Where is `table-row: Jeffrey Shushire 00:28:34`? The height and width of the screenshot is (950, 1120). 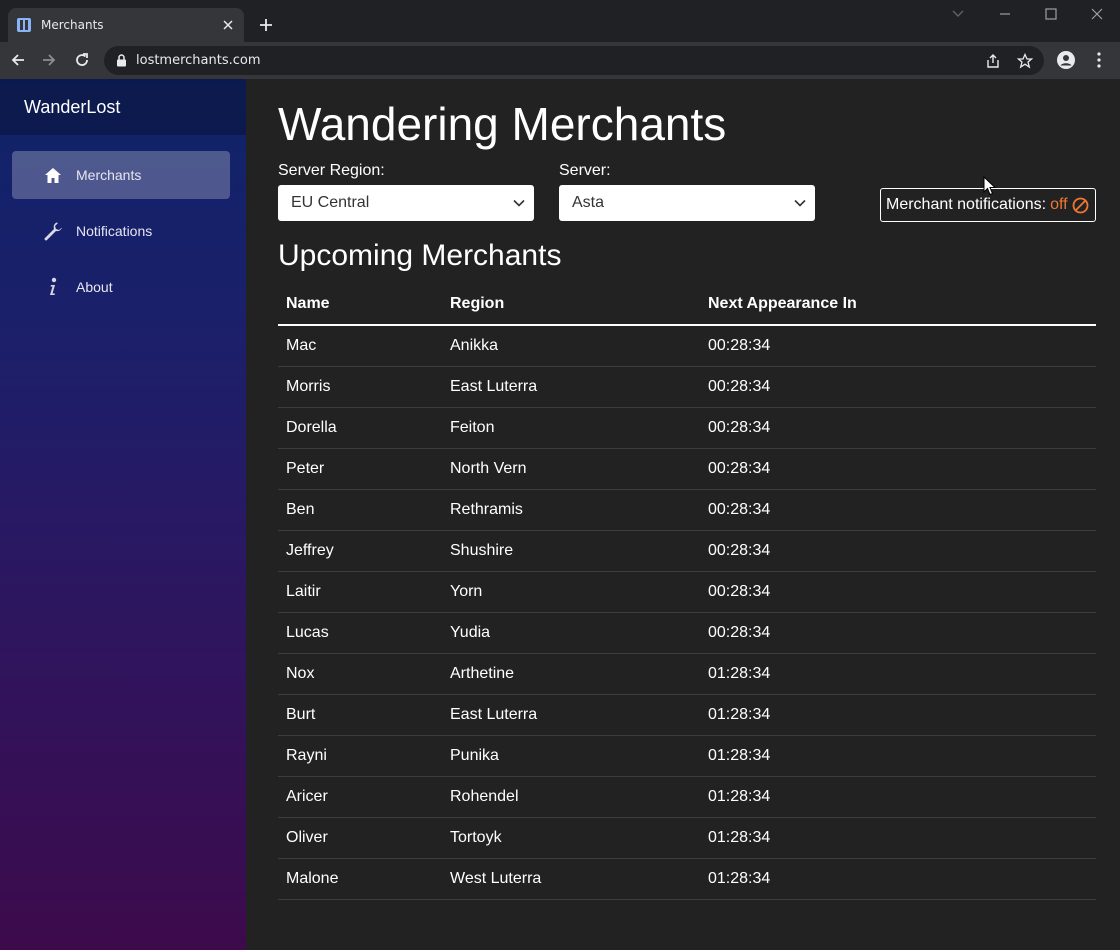
table-row: Jeffrey Shushire 00:28:34 is located at coordinates (687, 551).